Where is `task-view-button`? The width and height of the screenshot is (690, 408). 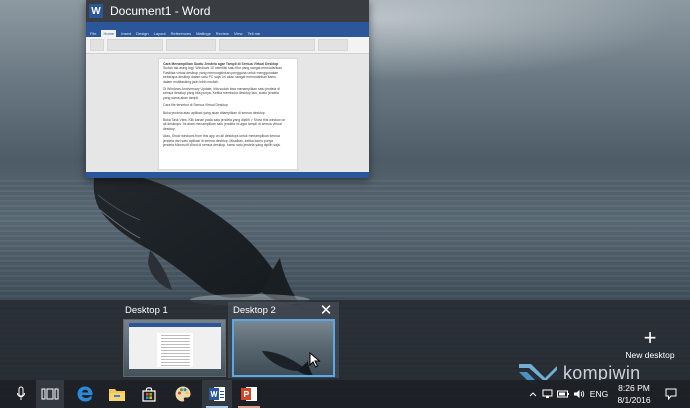
task-view-button is located at coordinates (50, 394).